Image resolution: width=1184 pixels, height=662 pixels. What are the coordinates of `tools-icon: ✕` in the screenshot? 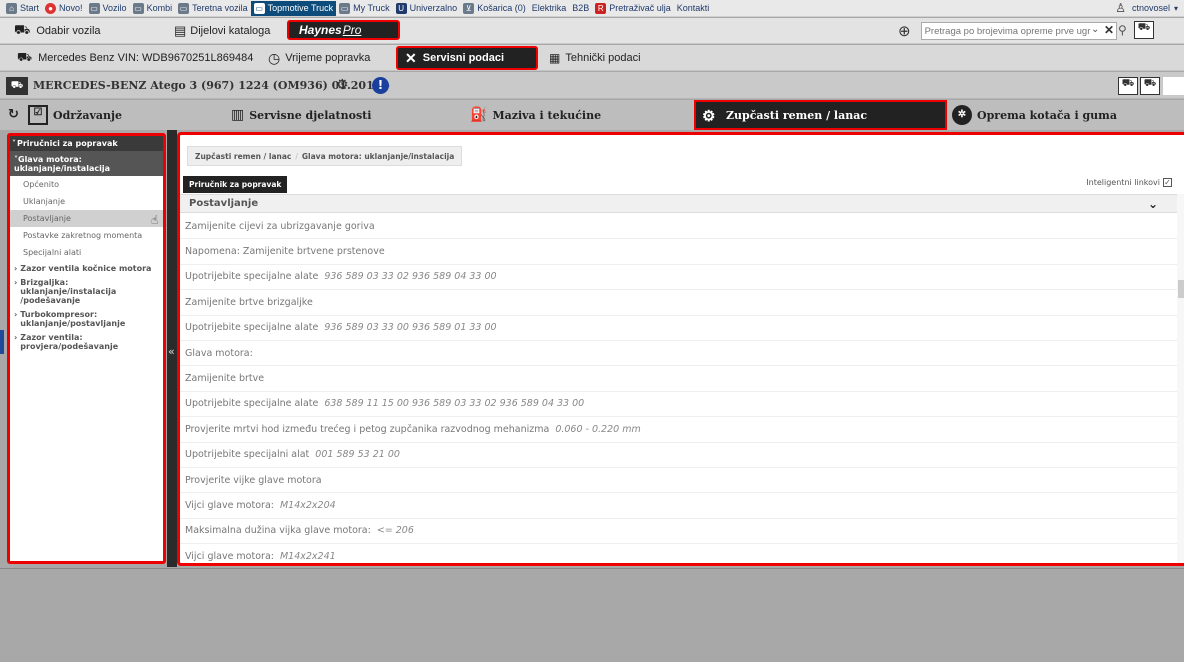 It's located at (411, 57).